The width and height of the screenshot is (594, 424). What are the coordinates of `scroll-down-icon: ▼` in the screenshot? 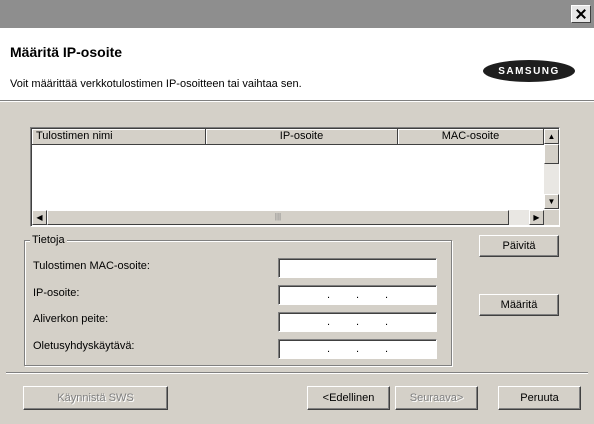 It's located at (551, 201).